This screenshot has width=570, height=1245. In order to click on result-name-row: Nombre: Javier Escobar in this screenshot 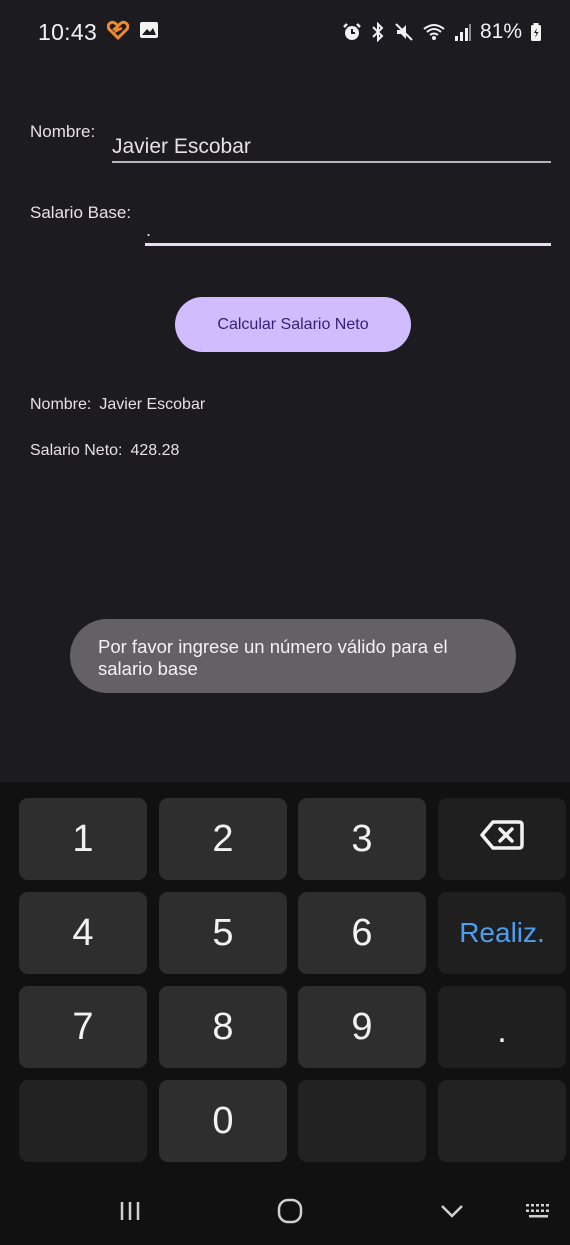, I will do `click(117, 405)`.